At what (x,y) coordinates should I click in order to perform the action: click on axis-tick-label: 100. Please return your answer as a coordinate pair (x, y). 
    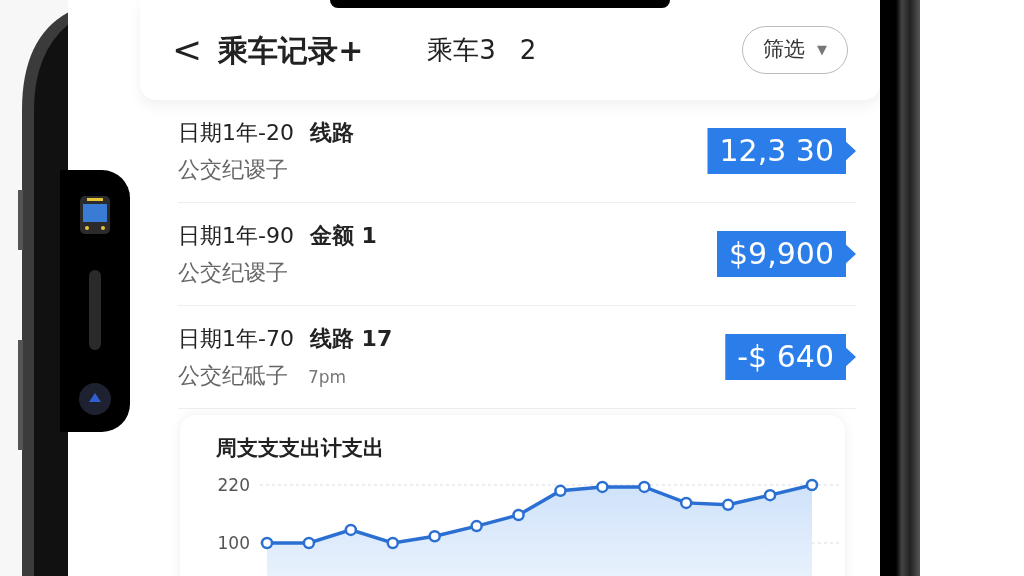
    Looking at the image, I should click on (233, 542).